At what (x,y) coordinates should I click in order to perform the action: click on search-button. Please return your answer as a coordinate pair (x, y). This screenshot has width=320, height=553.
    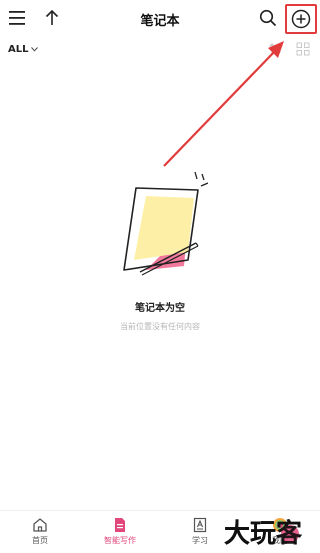
    Looking at the image, I should click on (268, 18).